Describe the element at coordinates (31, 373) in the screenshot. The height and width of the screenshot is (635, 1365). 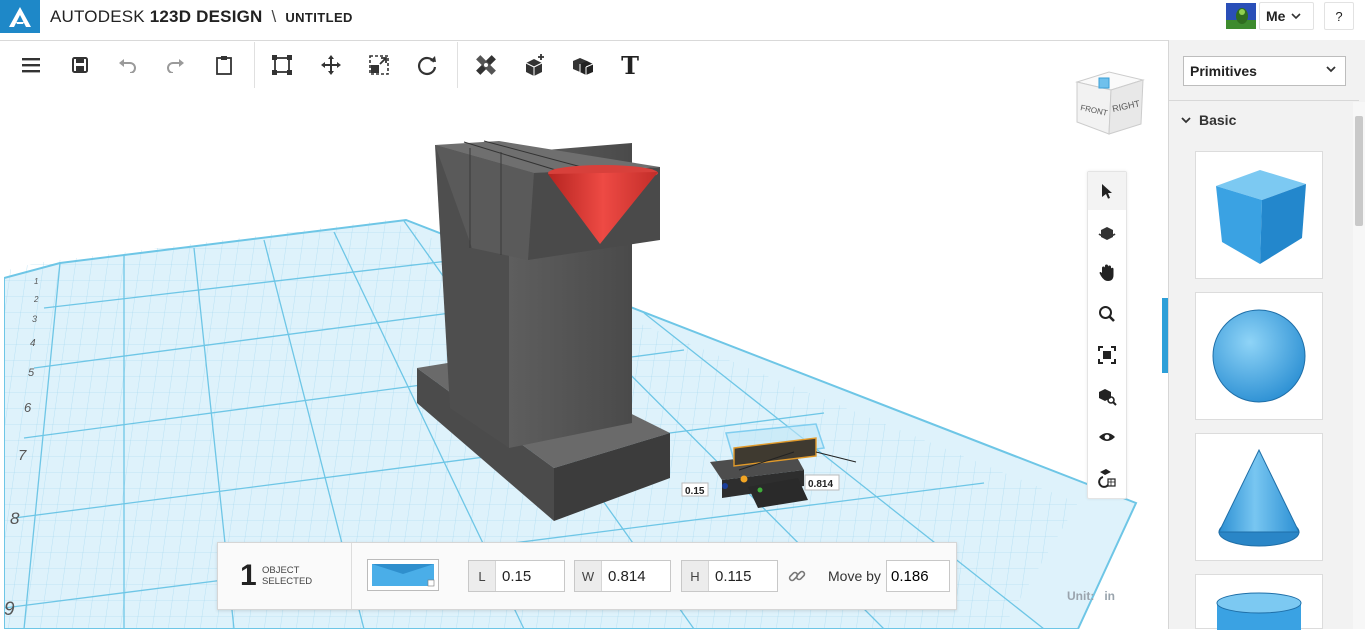
I see `grid-tick-label: 5` at that location.